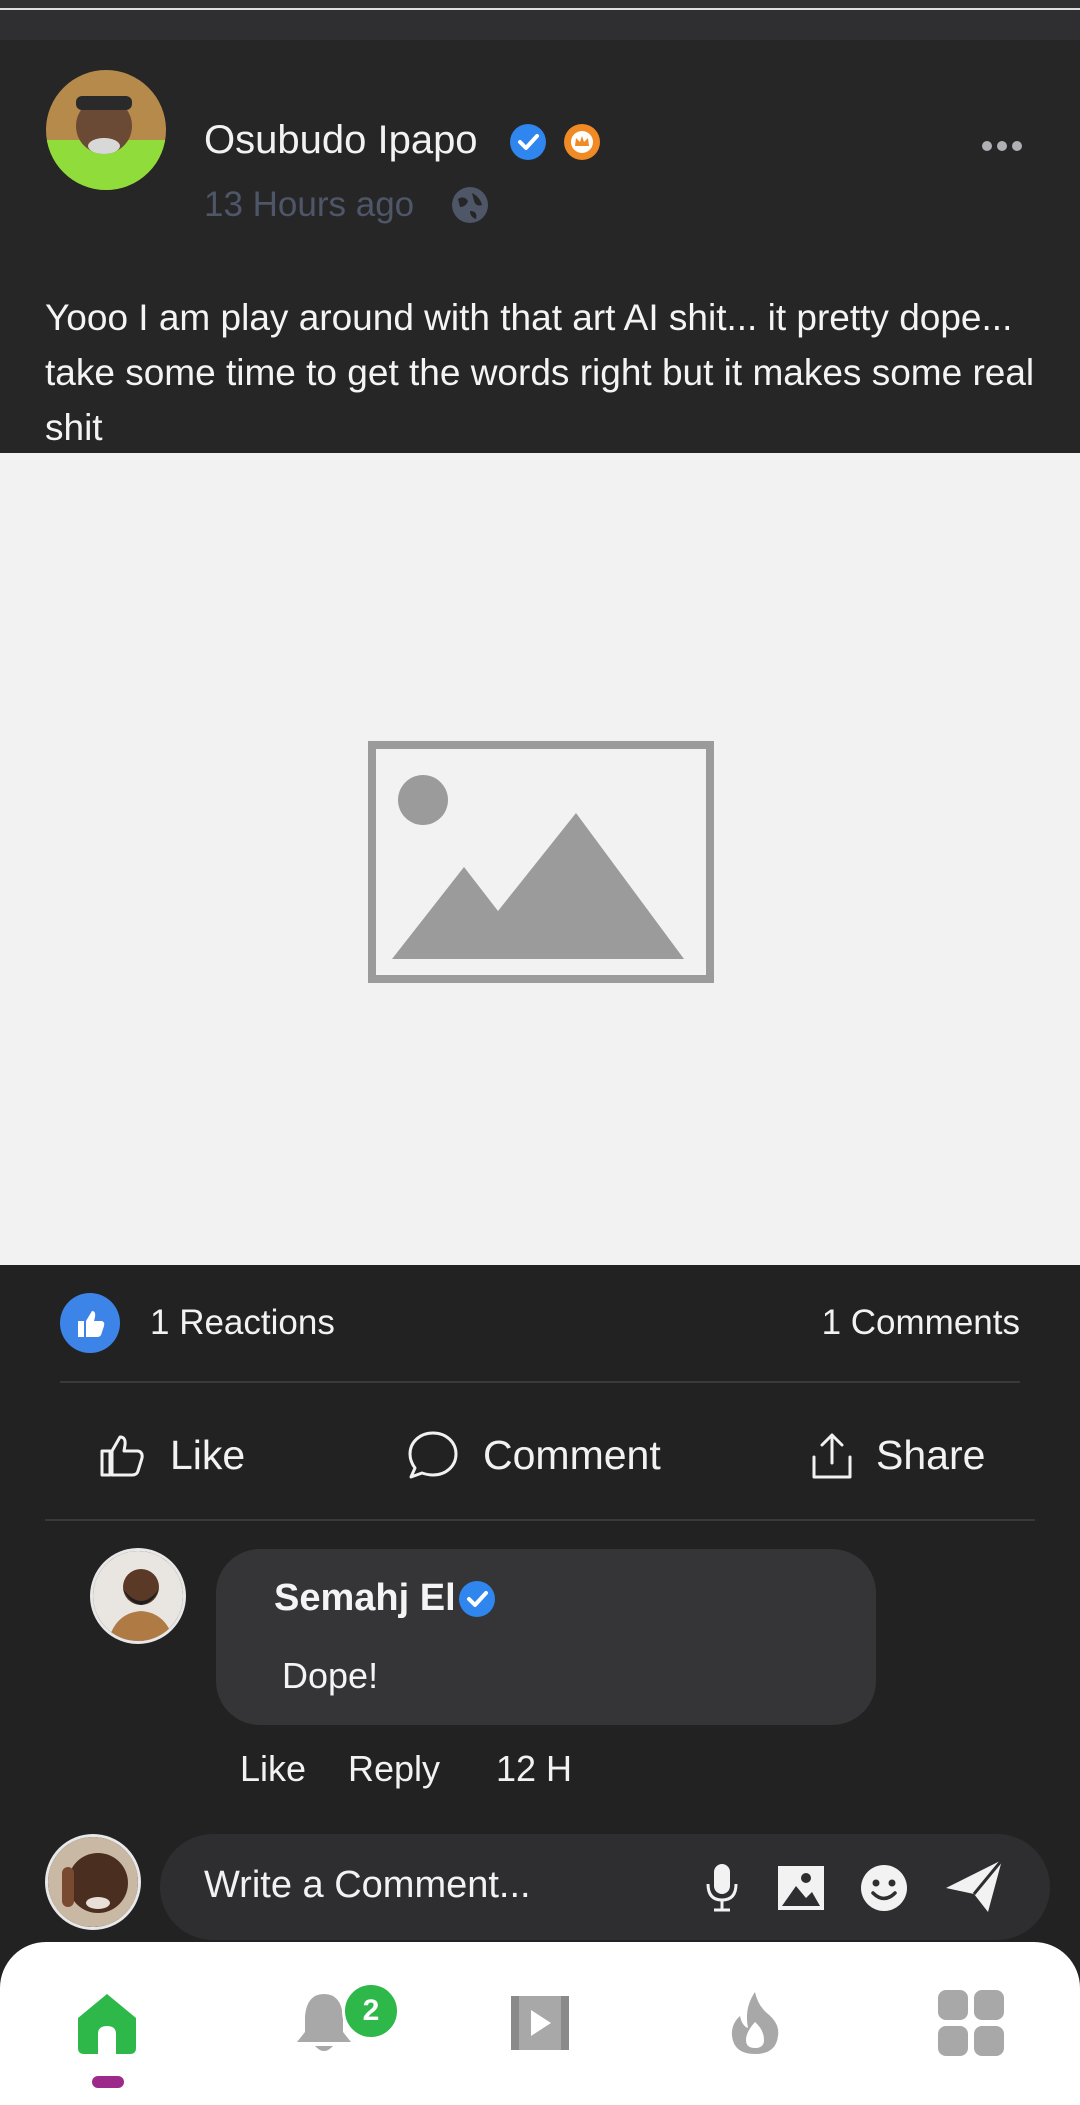 The image size is (1080, 2105). I want to click on current-user-avatar, so click(93, 1882).